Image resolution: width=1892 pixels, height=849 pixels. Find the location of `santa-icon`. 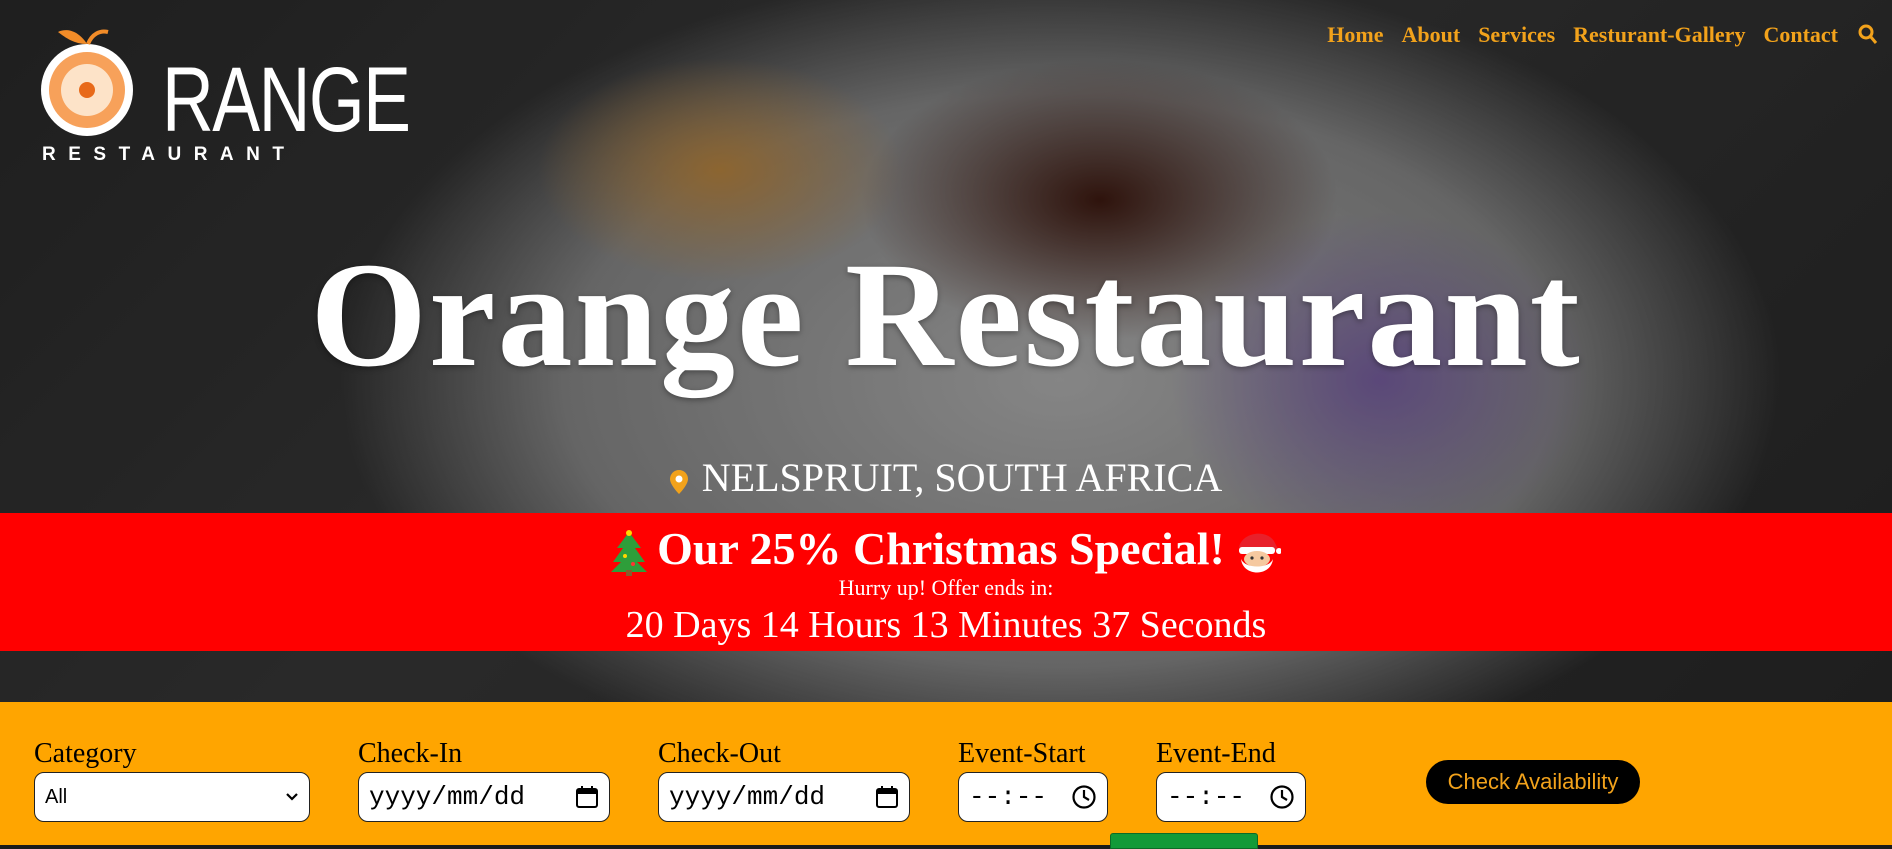

santa-icon is located at coordinates (1259, 553).